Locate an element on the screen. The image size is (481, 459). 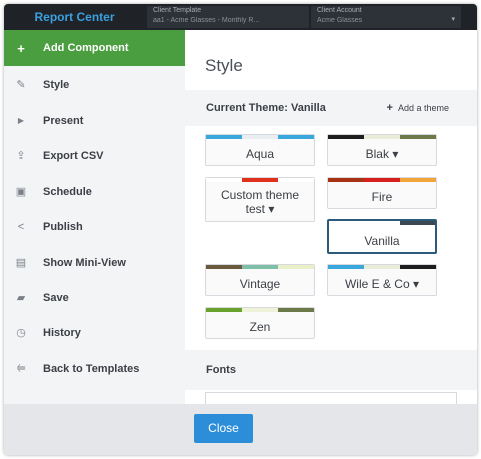
export-icon: ⇪ is located at coordinates (21, 156).